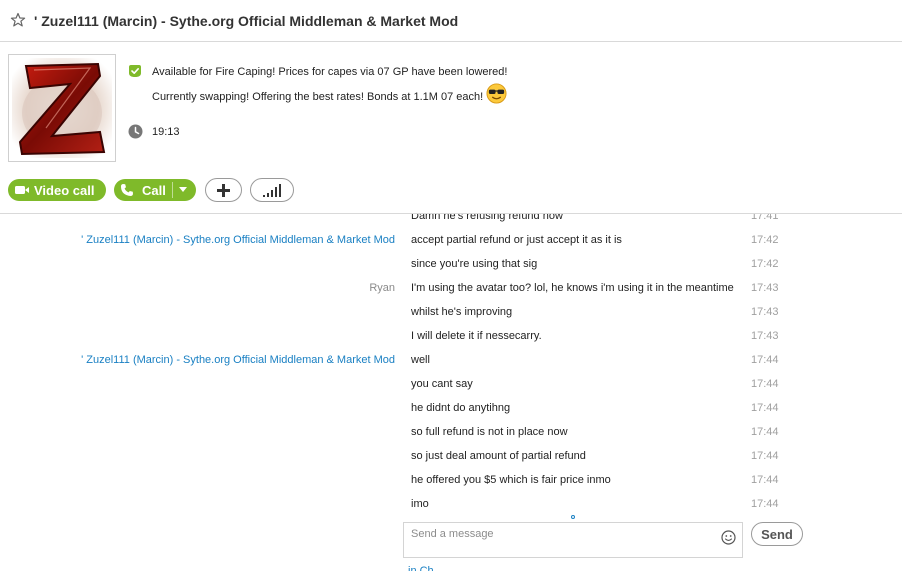  Describe the element at coordinates (765, 218) in the screenshot. I see `message-time: 17:41` at that location.